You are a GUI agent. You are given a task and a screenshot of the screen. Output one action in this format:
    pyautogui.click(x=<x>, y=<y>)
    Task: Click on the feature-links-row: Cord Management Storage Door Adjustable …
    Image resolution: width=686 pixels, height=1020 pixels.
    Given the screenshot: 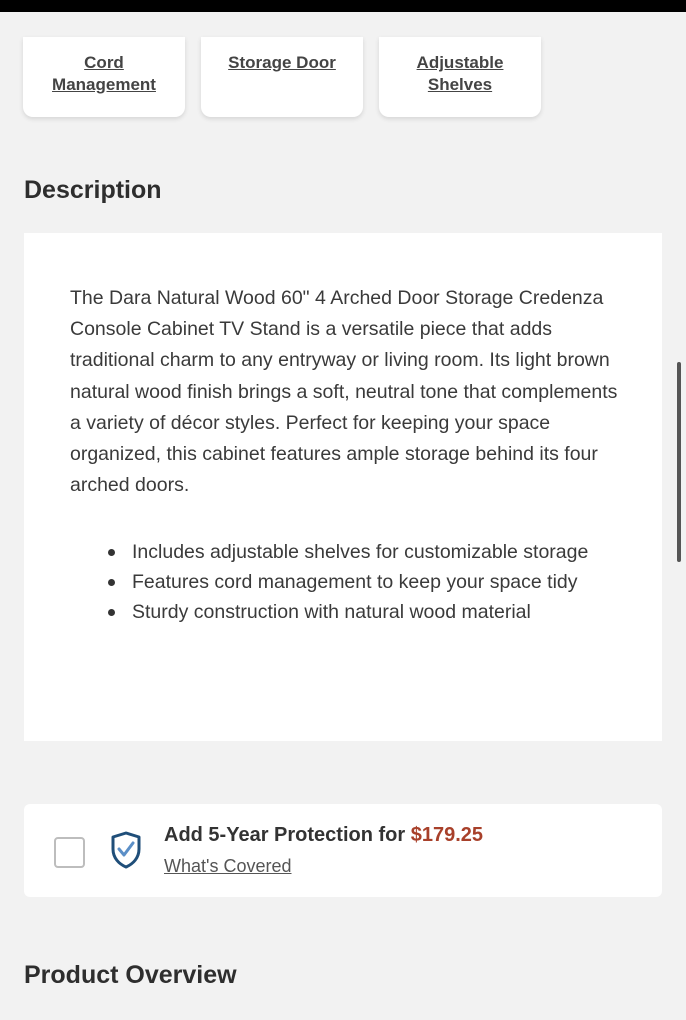 What is the action you would take?
    pyautogui.click(x=282, y=77)
    